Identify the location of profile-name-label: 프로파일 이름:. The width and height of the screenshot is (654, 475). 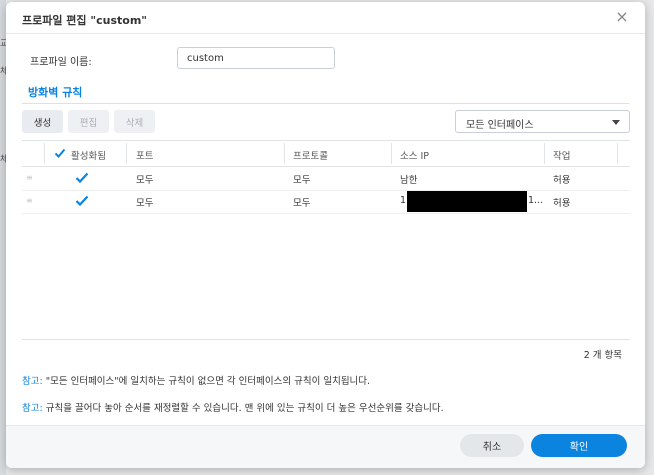
(61, 62).